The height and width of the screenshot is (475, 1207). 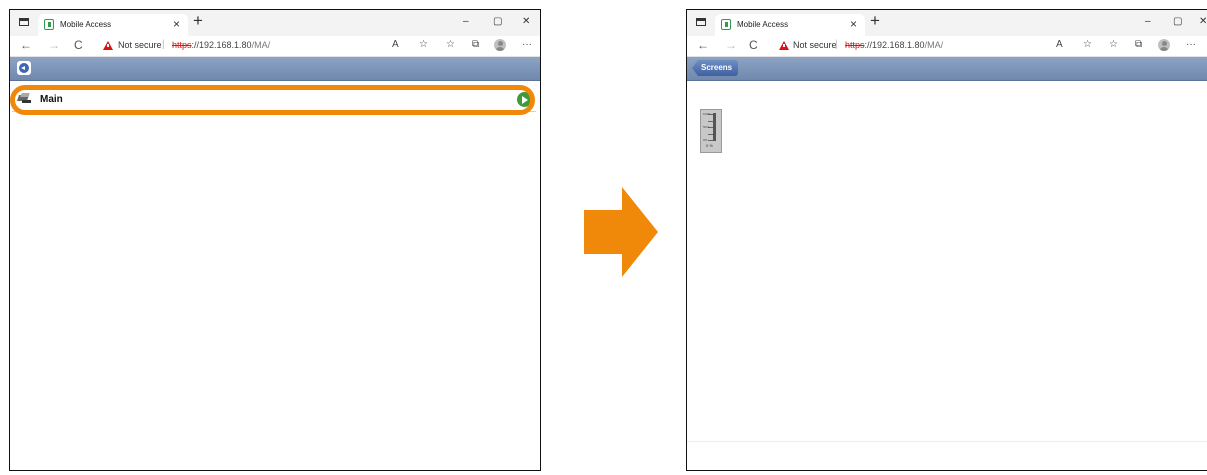 What do you see at coordinates (707, 114) in the screenshot?
I see `slider-tick-label: 100%` at bounding box center [707, 114].